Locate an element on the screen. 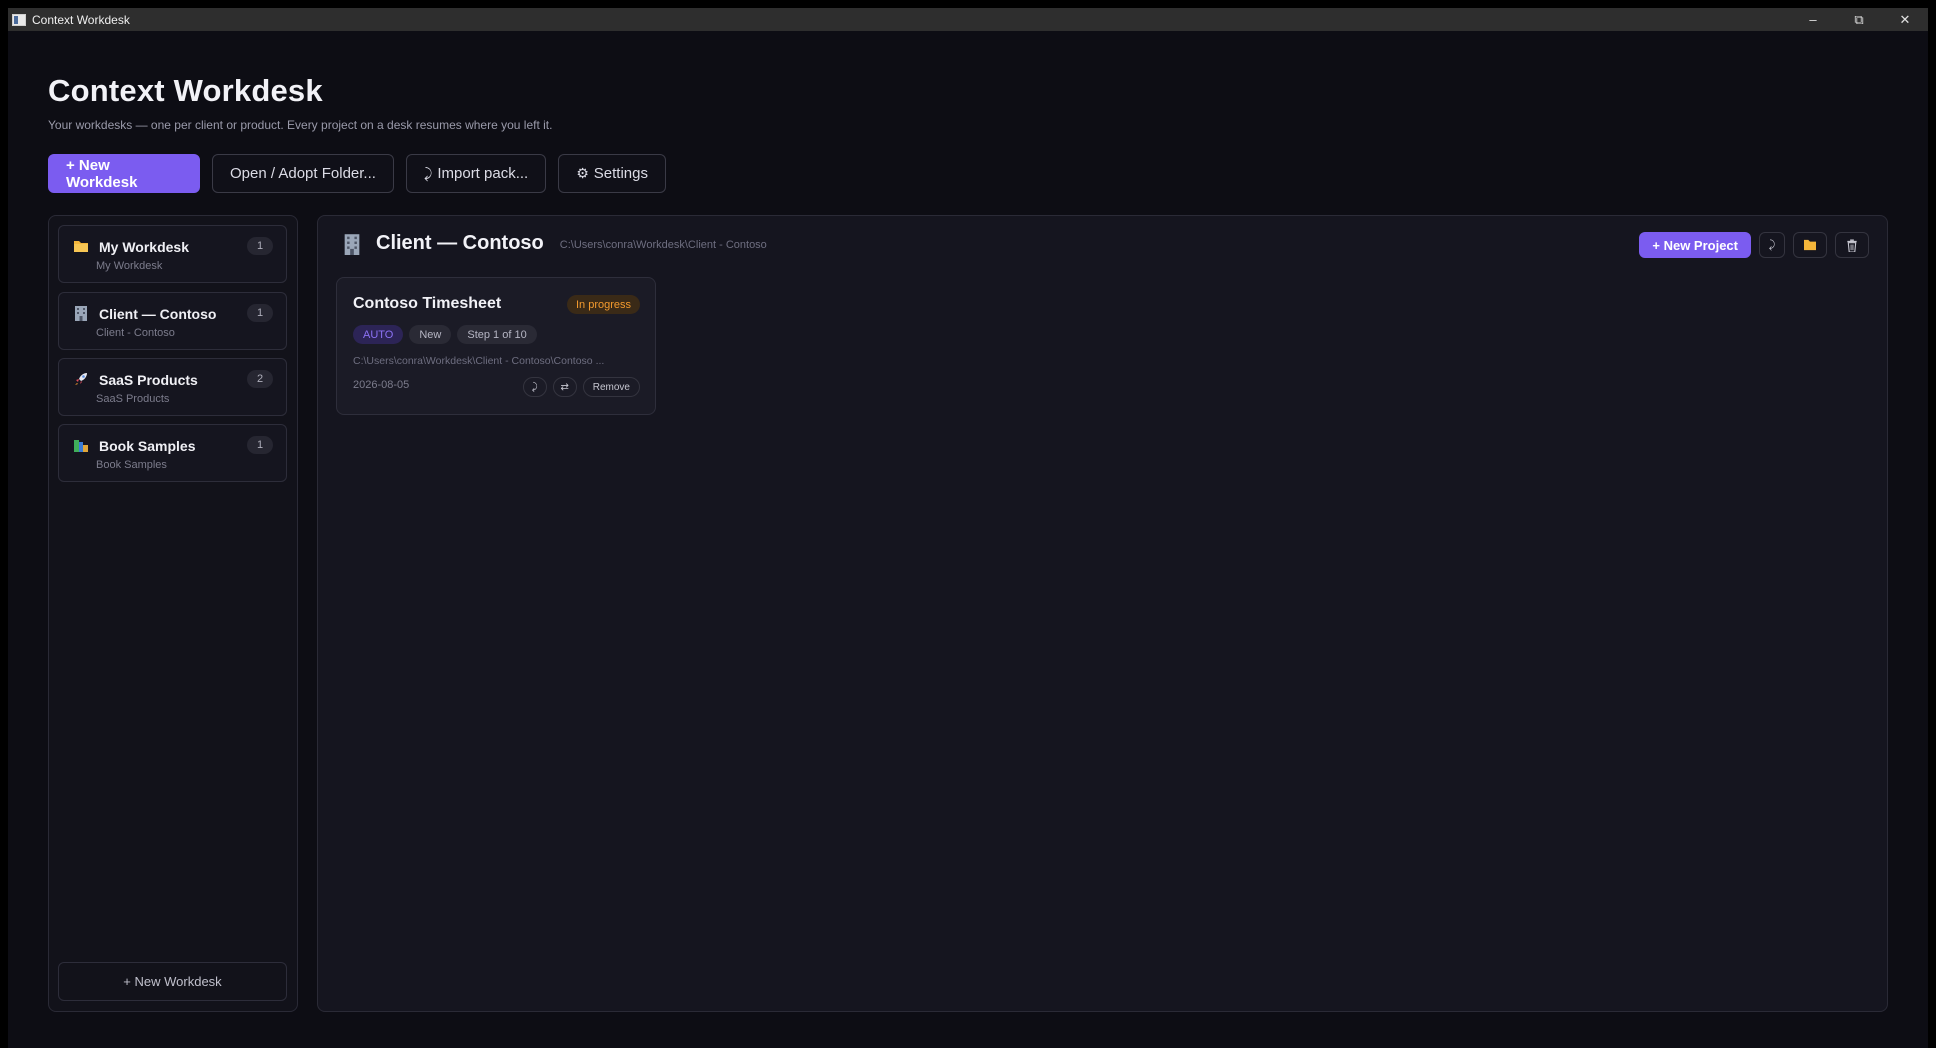  remove-project-button: Remove is located at coordinates (611, 387).